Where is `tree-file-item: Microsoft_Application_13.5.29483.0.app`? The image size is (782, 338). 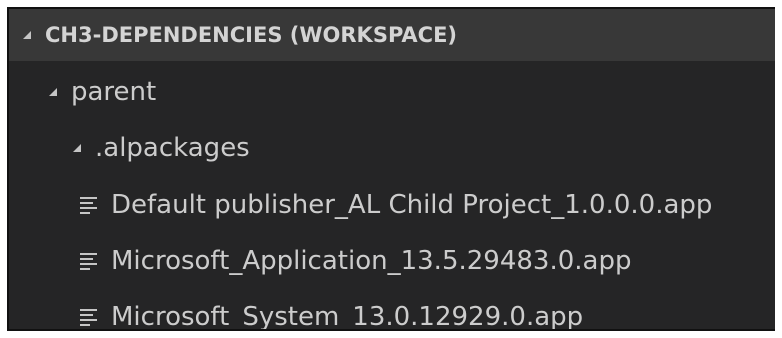 tree-file-item: Microsoft_Application_13.5.29483.0.app is located at coordinates (427, 261).